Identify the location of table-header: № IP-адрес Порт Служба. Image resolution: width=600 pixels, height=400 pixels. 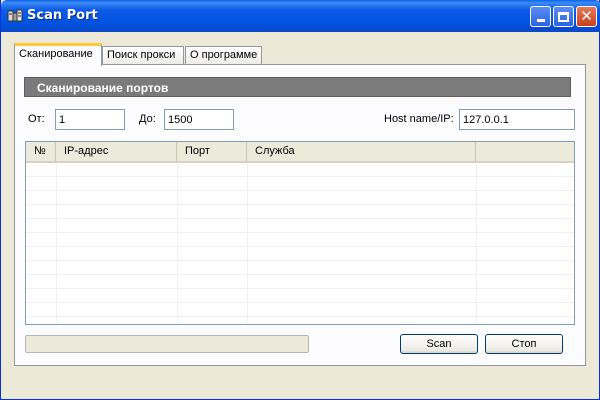
(300, 152).